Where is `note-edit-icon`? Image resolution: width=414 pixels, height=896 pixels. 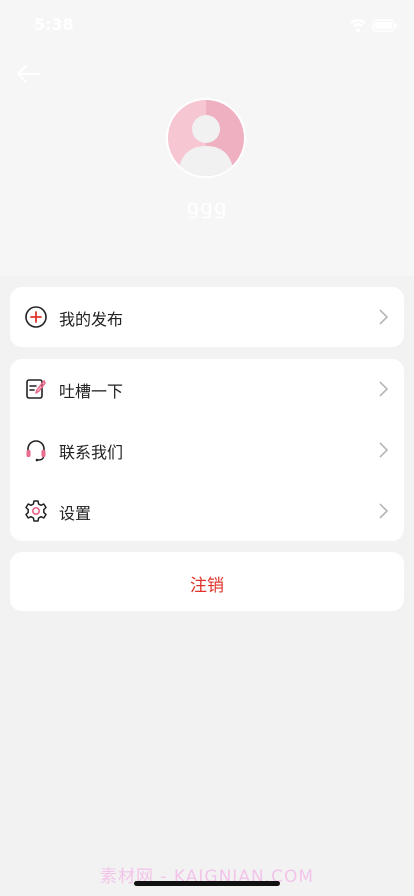 note-edit-icon is located at coordinates (36, 389).